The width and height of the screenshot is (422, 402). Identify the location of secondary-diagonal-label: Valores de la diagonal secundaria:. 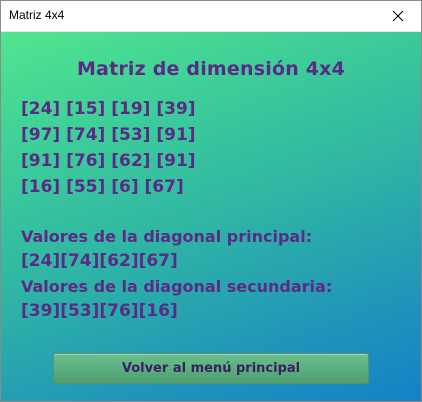
(177, 286).